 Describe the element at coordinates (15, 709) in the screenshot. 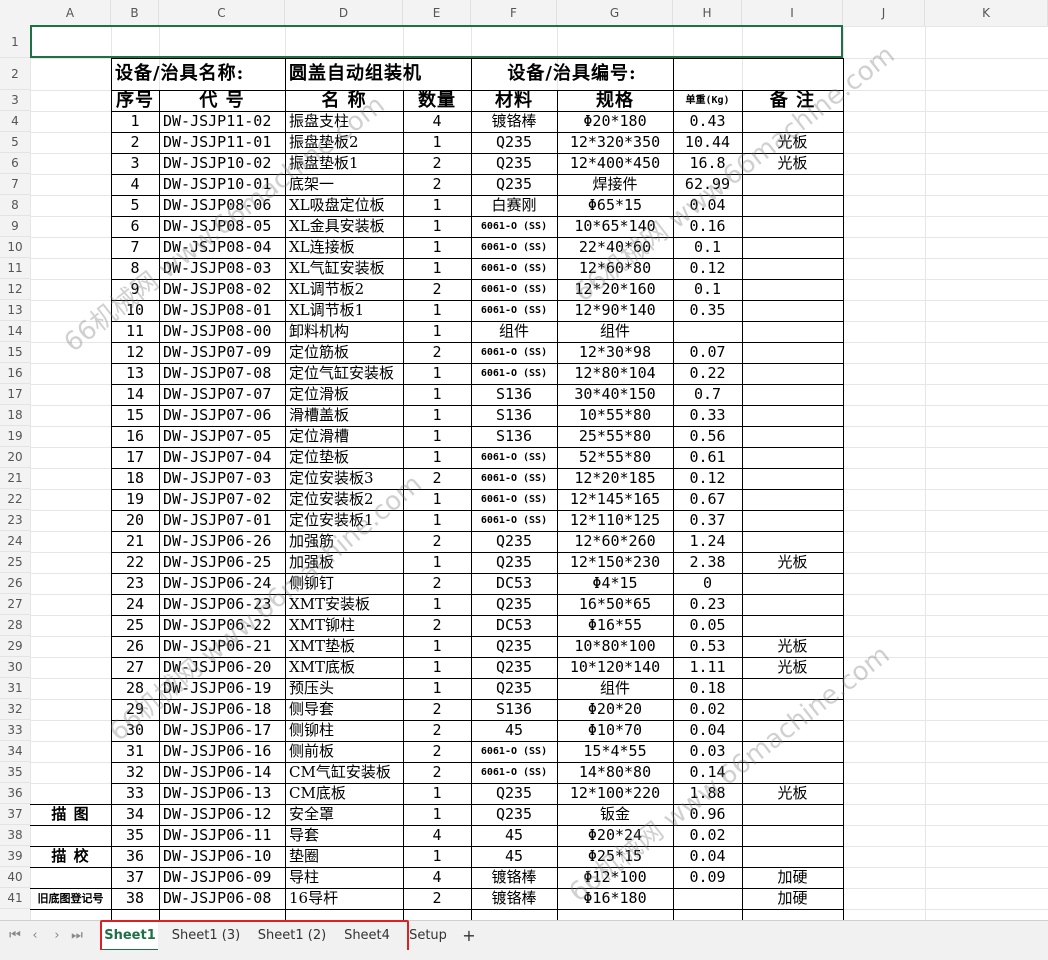

I see `row-header: 32` at that location.